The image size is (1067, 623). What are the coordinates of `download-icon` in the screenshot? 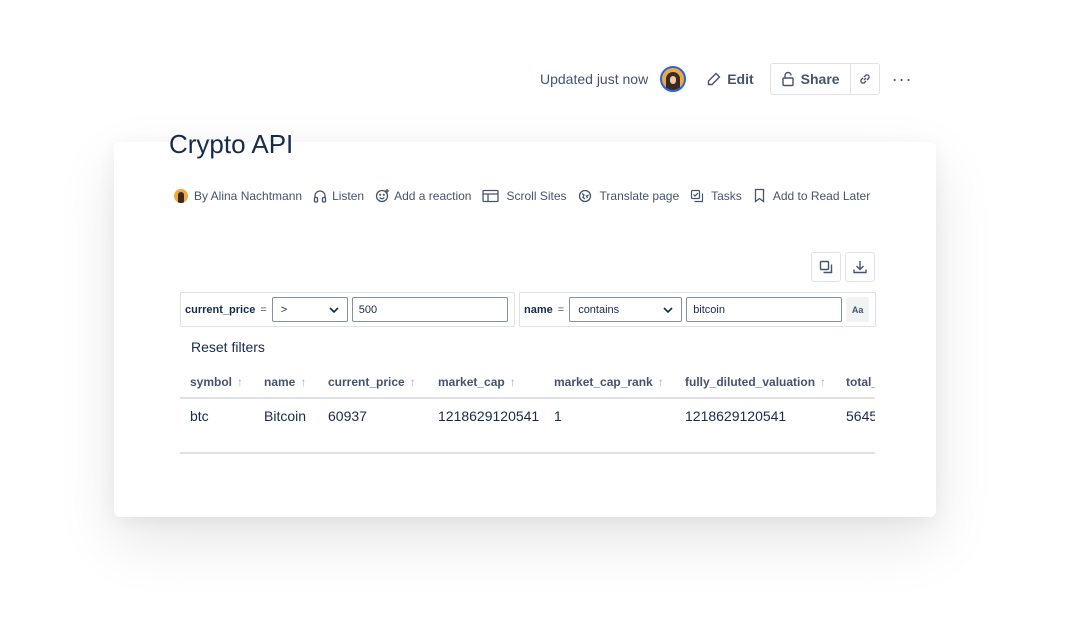 It's located at (860, 267).